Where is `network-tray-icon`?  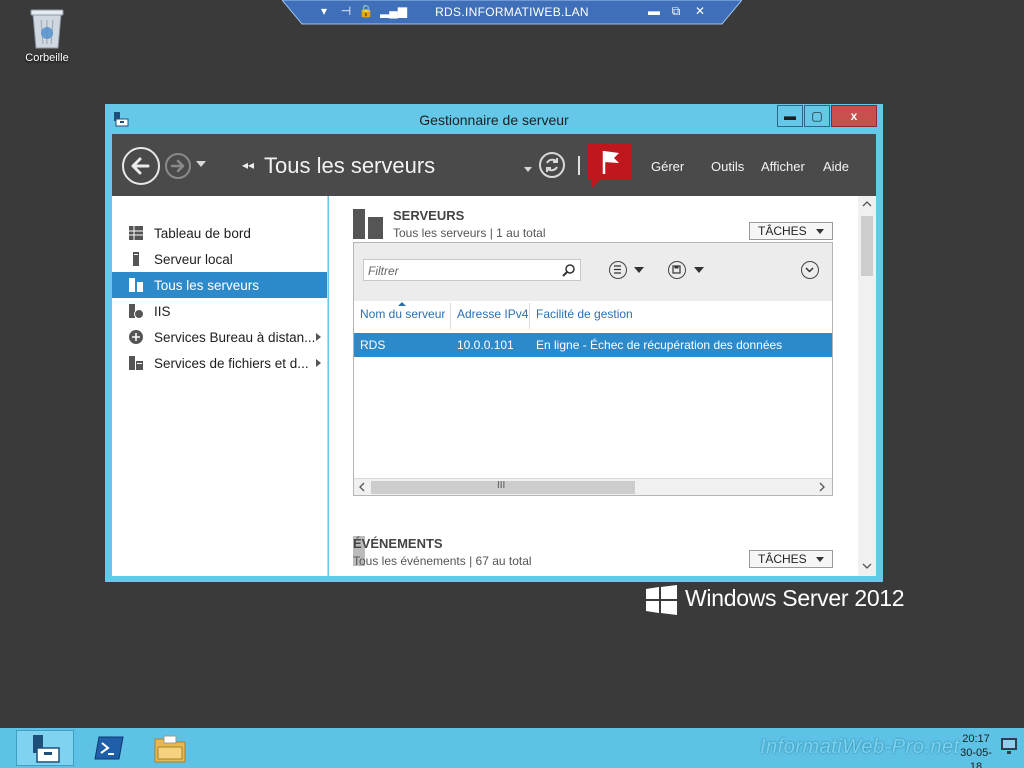
network-tray-icon is located at coordinates (1010, 747).